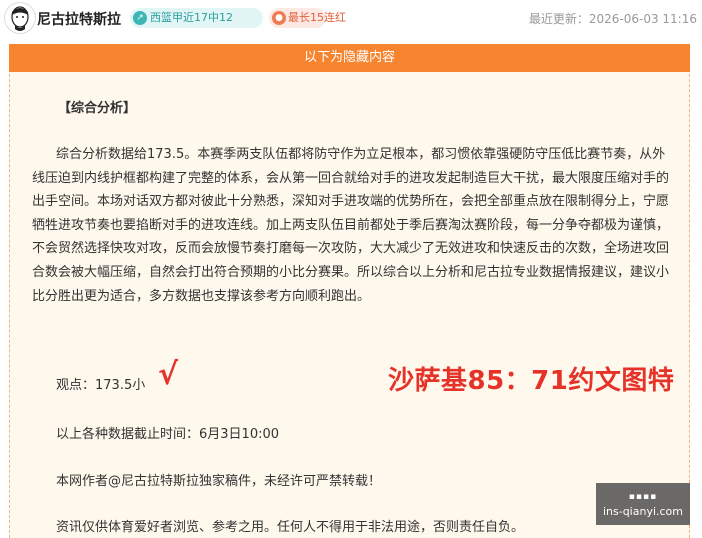 The image size is (702, 538). What do you see at coordinates (101, 385) in the screenshot?
I see `prediction-view: 观点：173.5小` at bounding box center [101, 385].